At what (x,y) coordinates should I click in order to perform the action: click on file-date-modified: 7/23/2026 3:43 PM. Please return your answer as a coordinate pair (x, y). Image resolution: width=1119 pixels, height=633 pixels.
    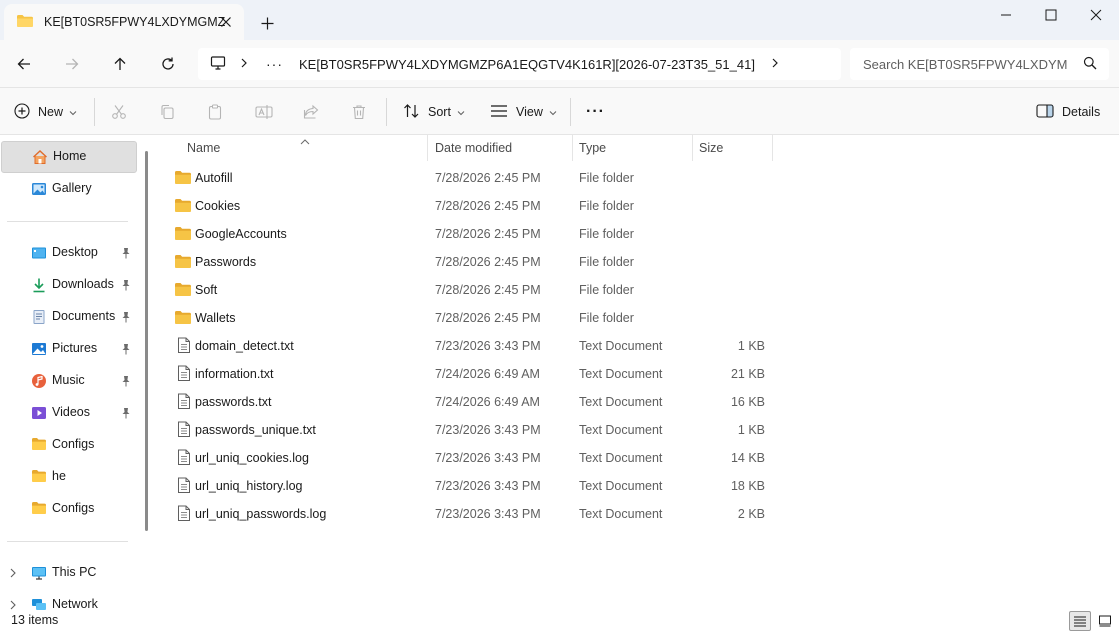
    Looking at the image, I should click on (488, 458).